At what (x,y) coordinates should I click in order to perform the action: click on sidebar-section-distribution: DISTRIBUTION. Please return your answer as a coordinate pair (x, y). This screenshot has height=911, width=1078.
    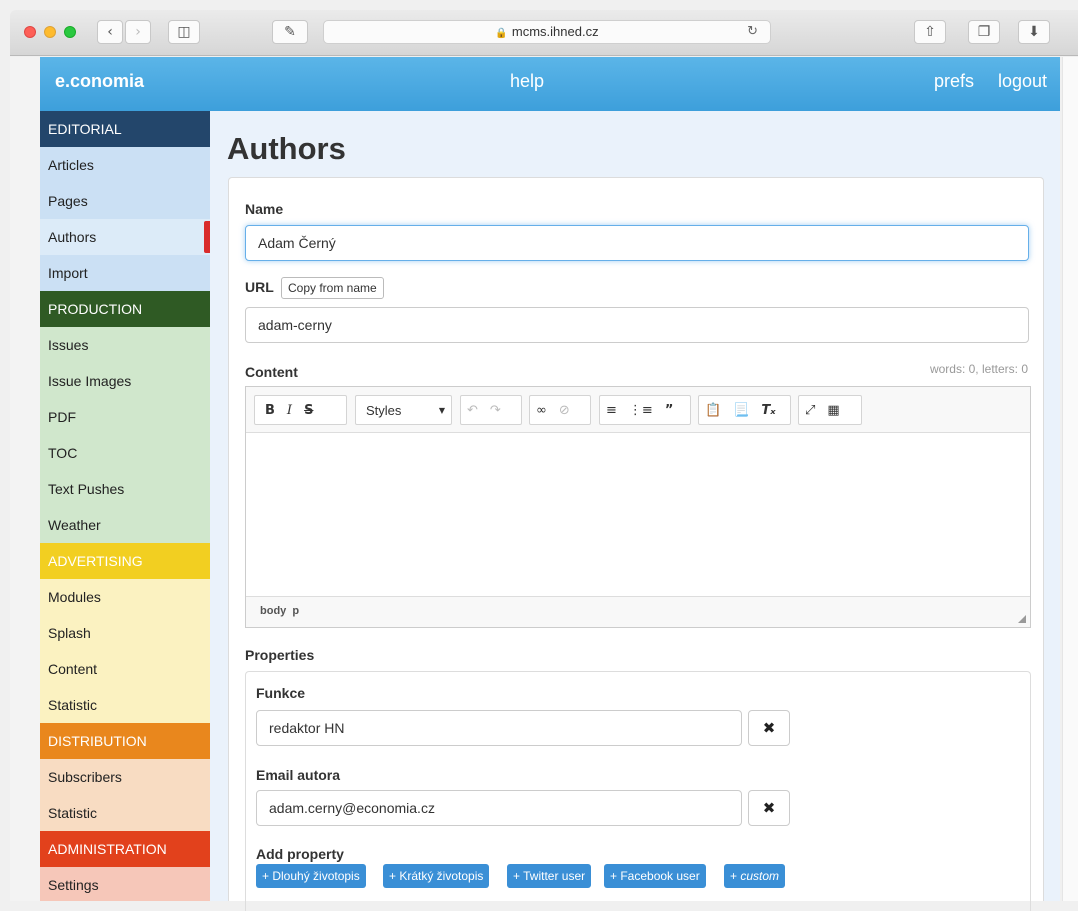
    Looking at the image, I should click on (125, 741).